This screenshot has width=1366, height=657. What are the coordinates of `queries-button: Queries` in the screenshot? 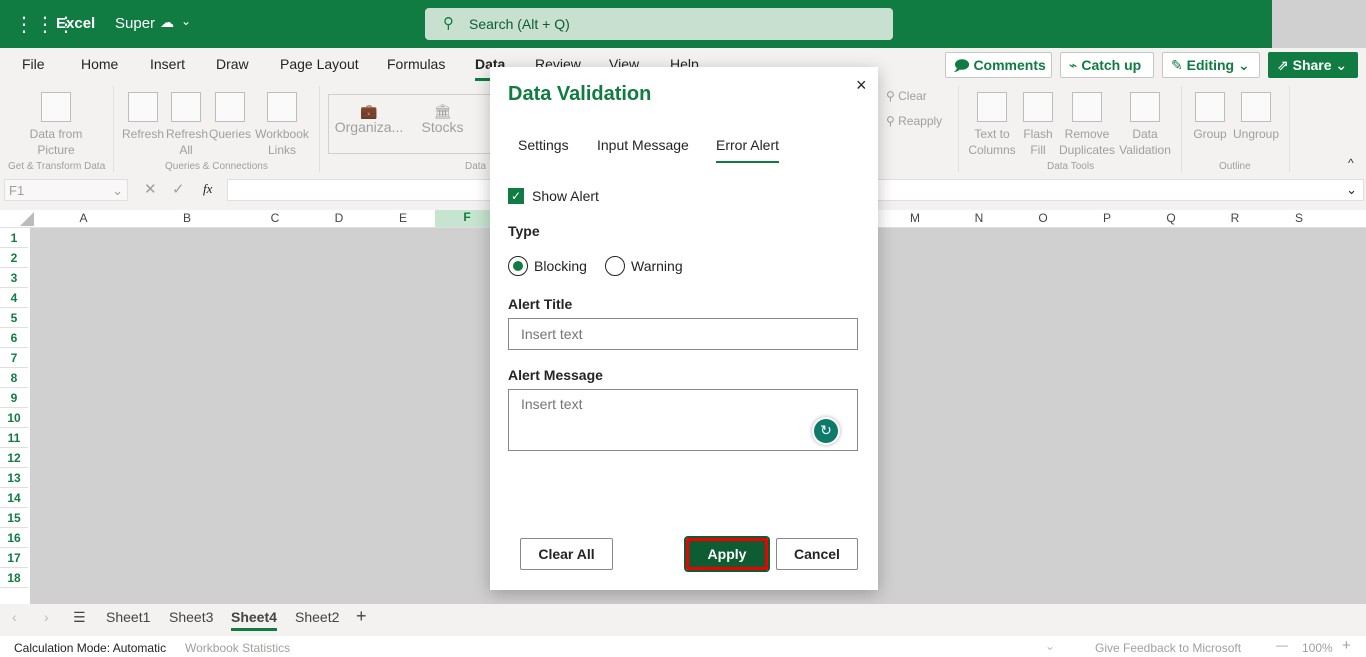 It's located at (230, 117).